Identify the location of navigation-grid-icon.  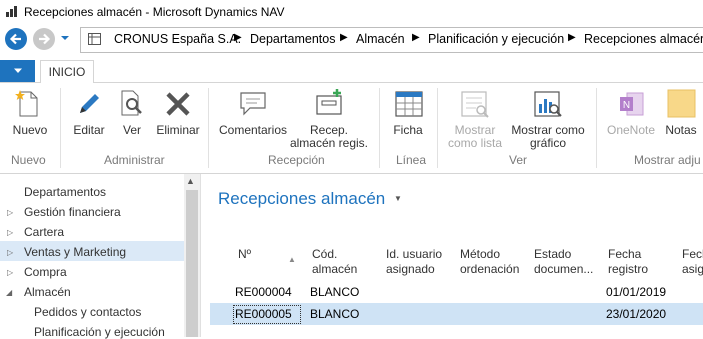
(94, 39).